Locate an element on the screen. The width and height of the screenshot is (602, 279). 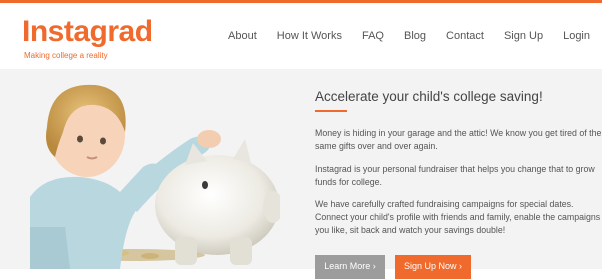
nav-faq: FAQ is located at coordinates (373, 36).